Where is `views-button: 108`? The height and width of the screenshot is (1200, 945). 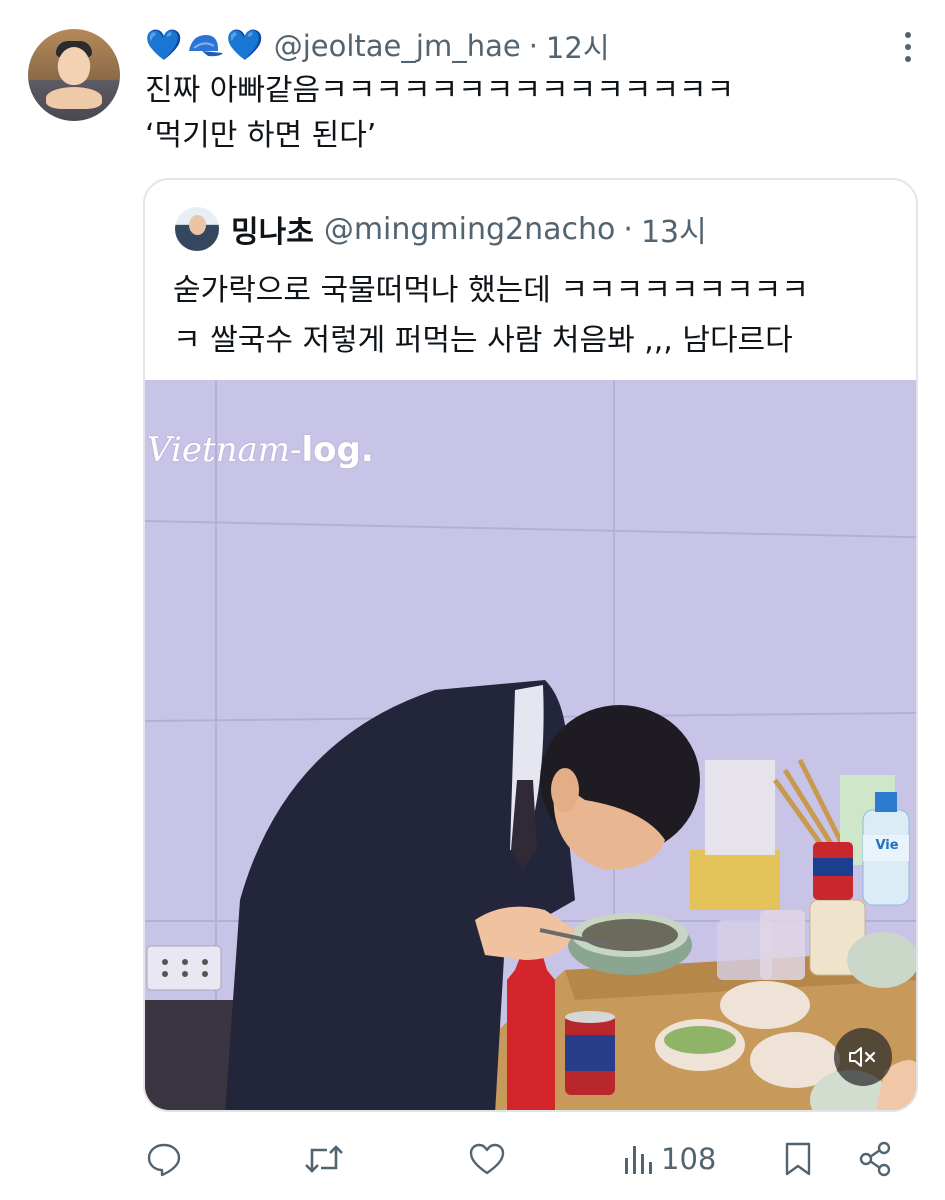
views-button: 108 is located at coordinates (669, 1159).